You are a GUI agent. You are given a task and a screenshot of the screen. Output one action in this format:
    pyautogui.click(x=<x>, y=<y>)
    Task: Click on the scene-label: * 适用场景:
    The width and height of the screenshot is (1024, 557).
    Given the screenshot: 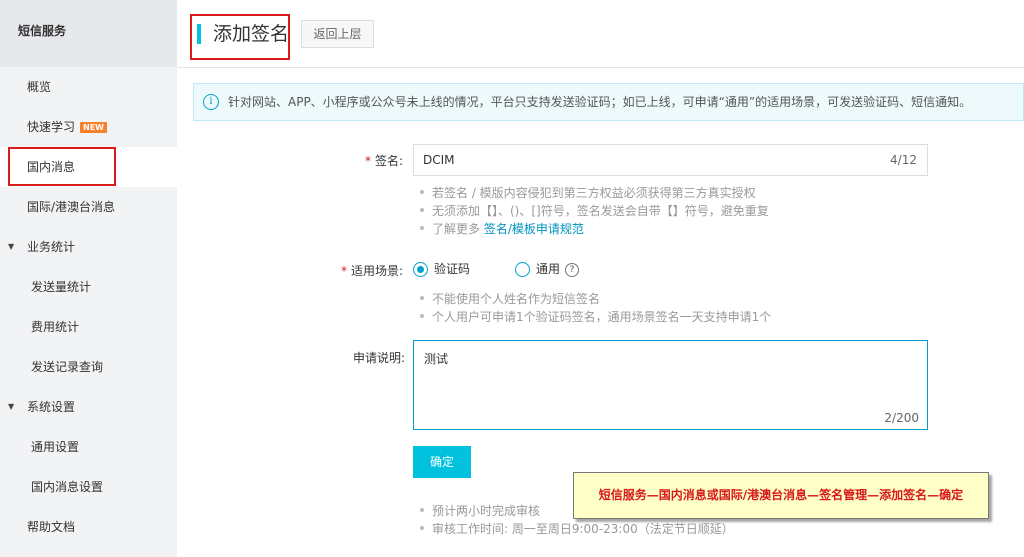 What is the action you would take?
    pyautogui.click(x=343, y=270)
    